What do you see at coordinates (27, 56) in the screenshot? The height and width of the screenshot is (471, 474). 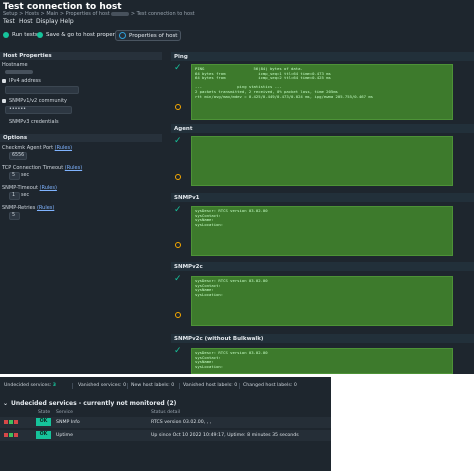 I see `host-properties-title: Host Properties` at bounding box center [27, 56].